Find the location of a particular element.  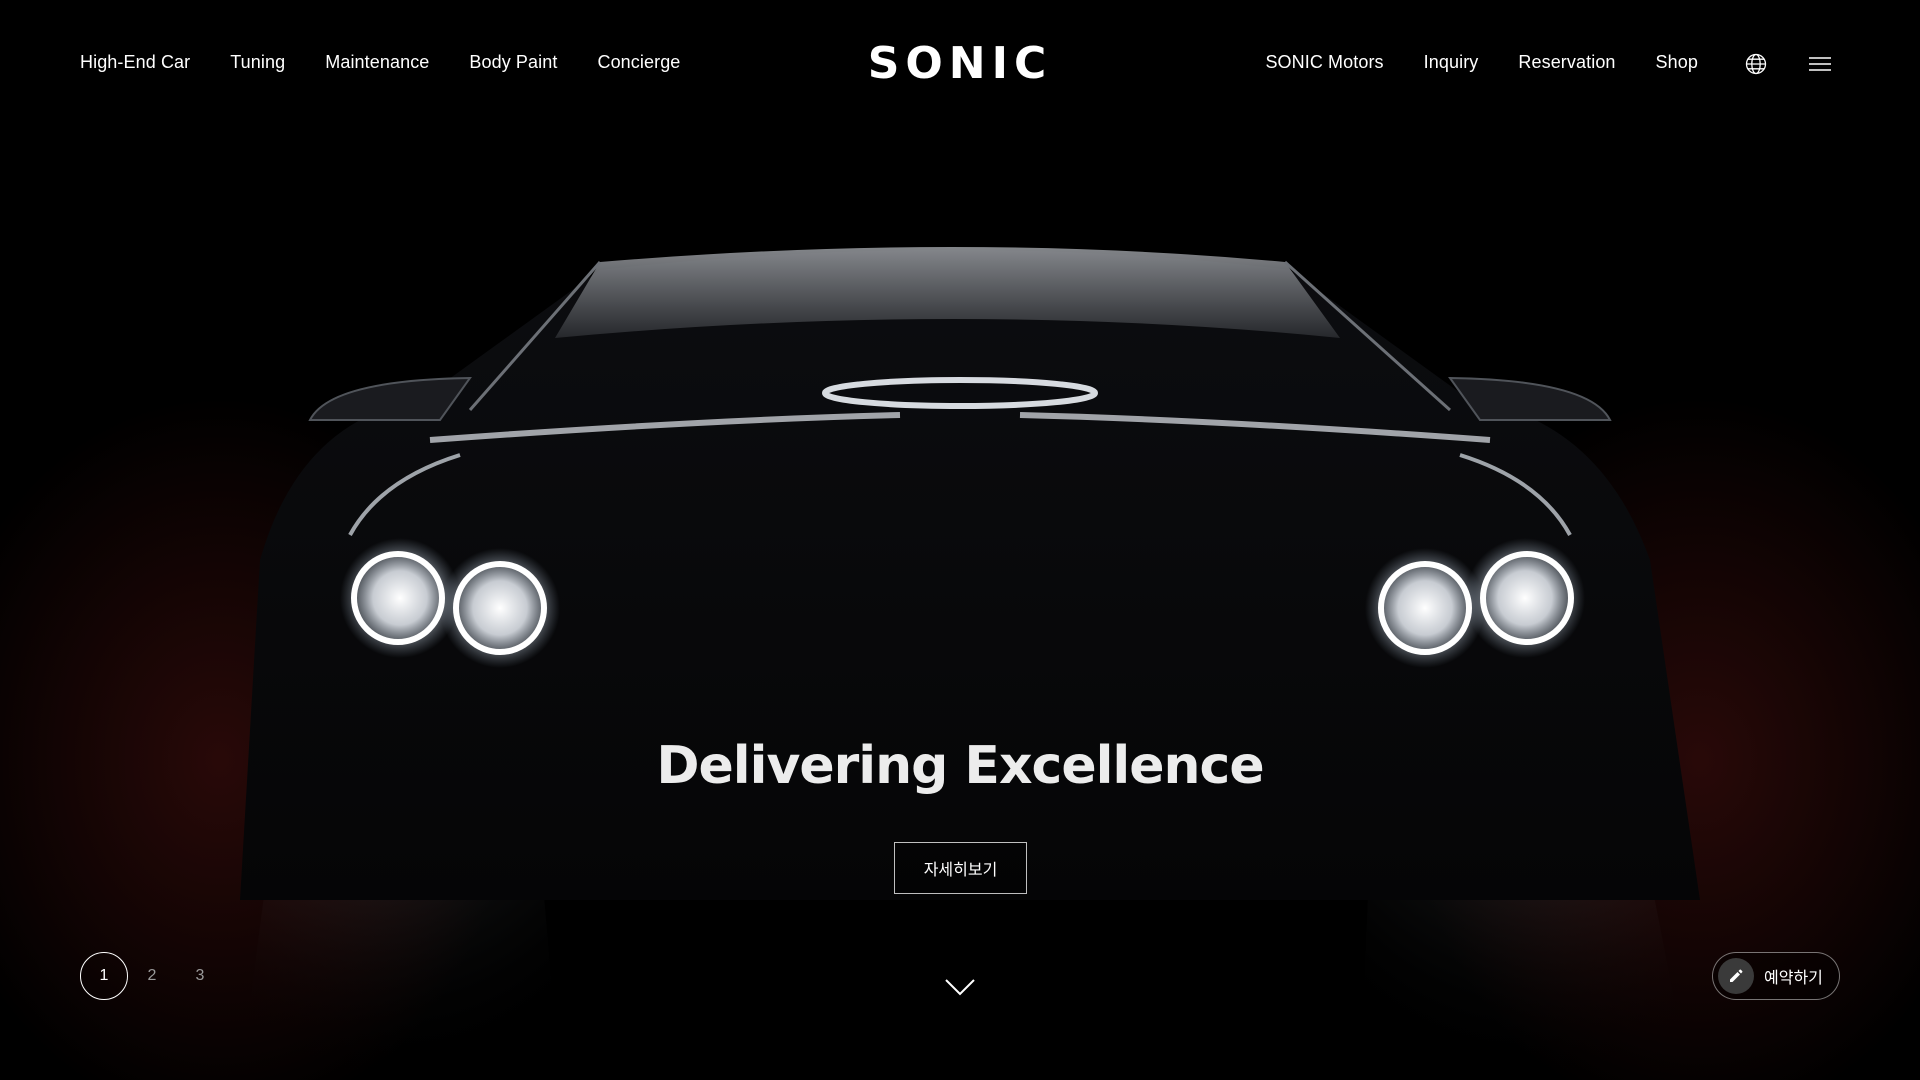

nav-item-concierge: Concierge is located at coordinates (638, 62).